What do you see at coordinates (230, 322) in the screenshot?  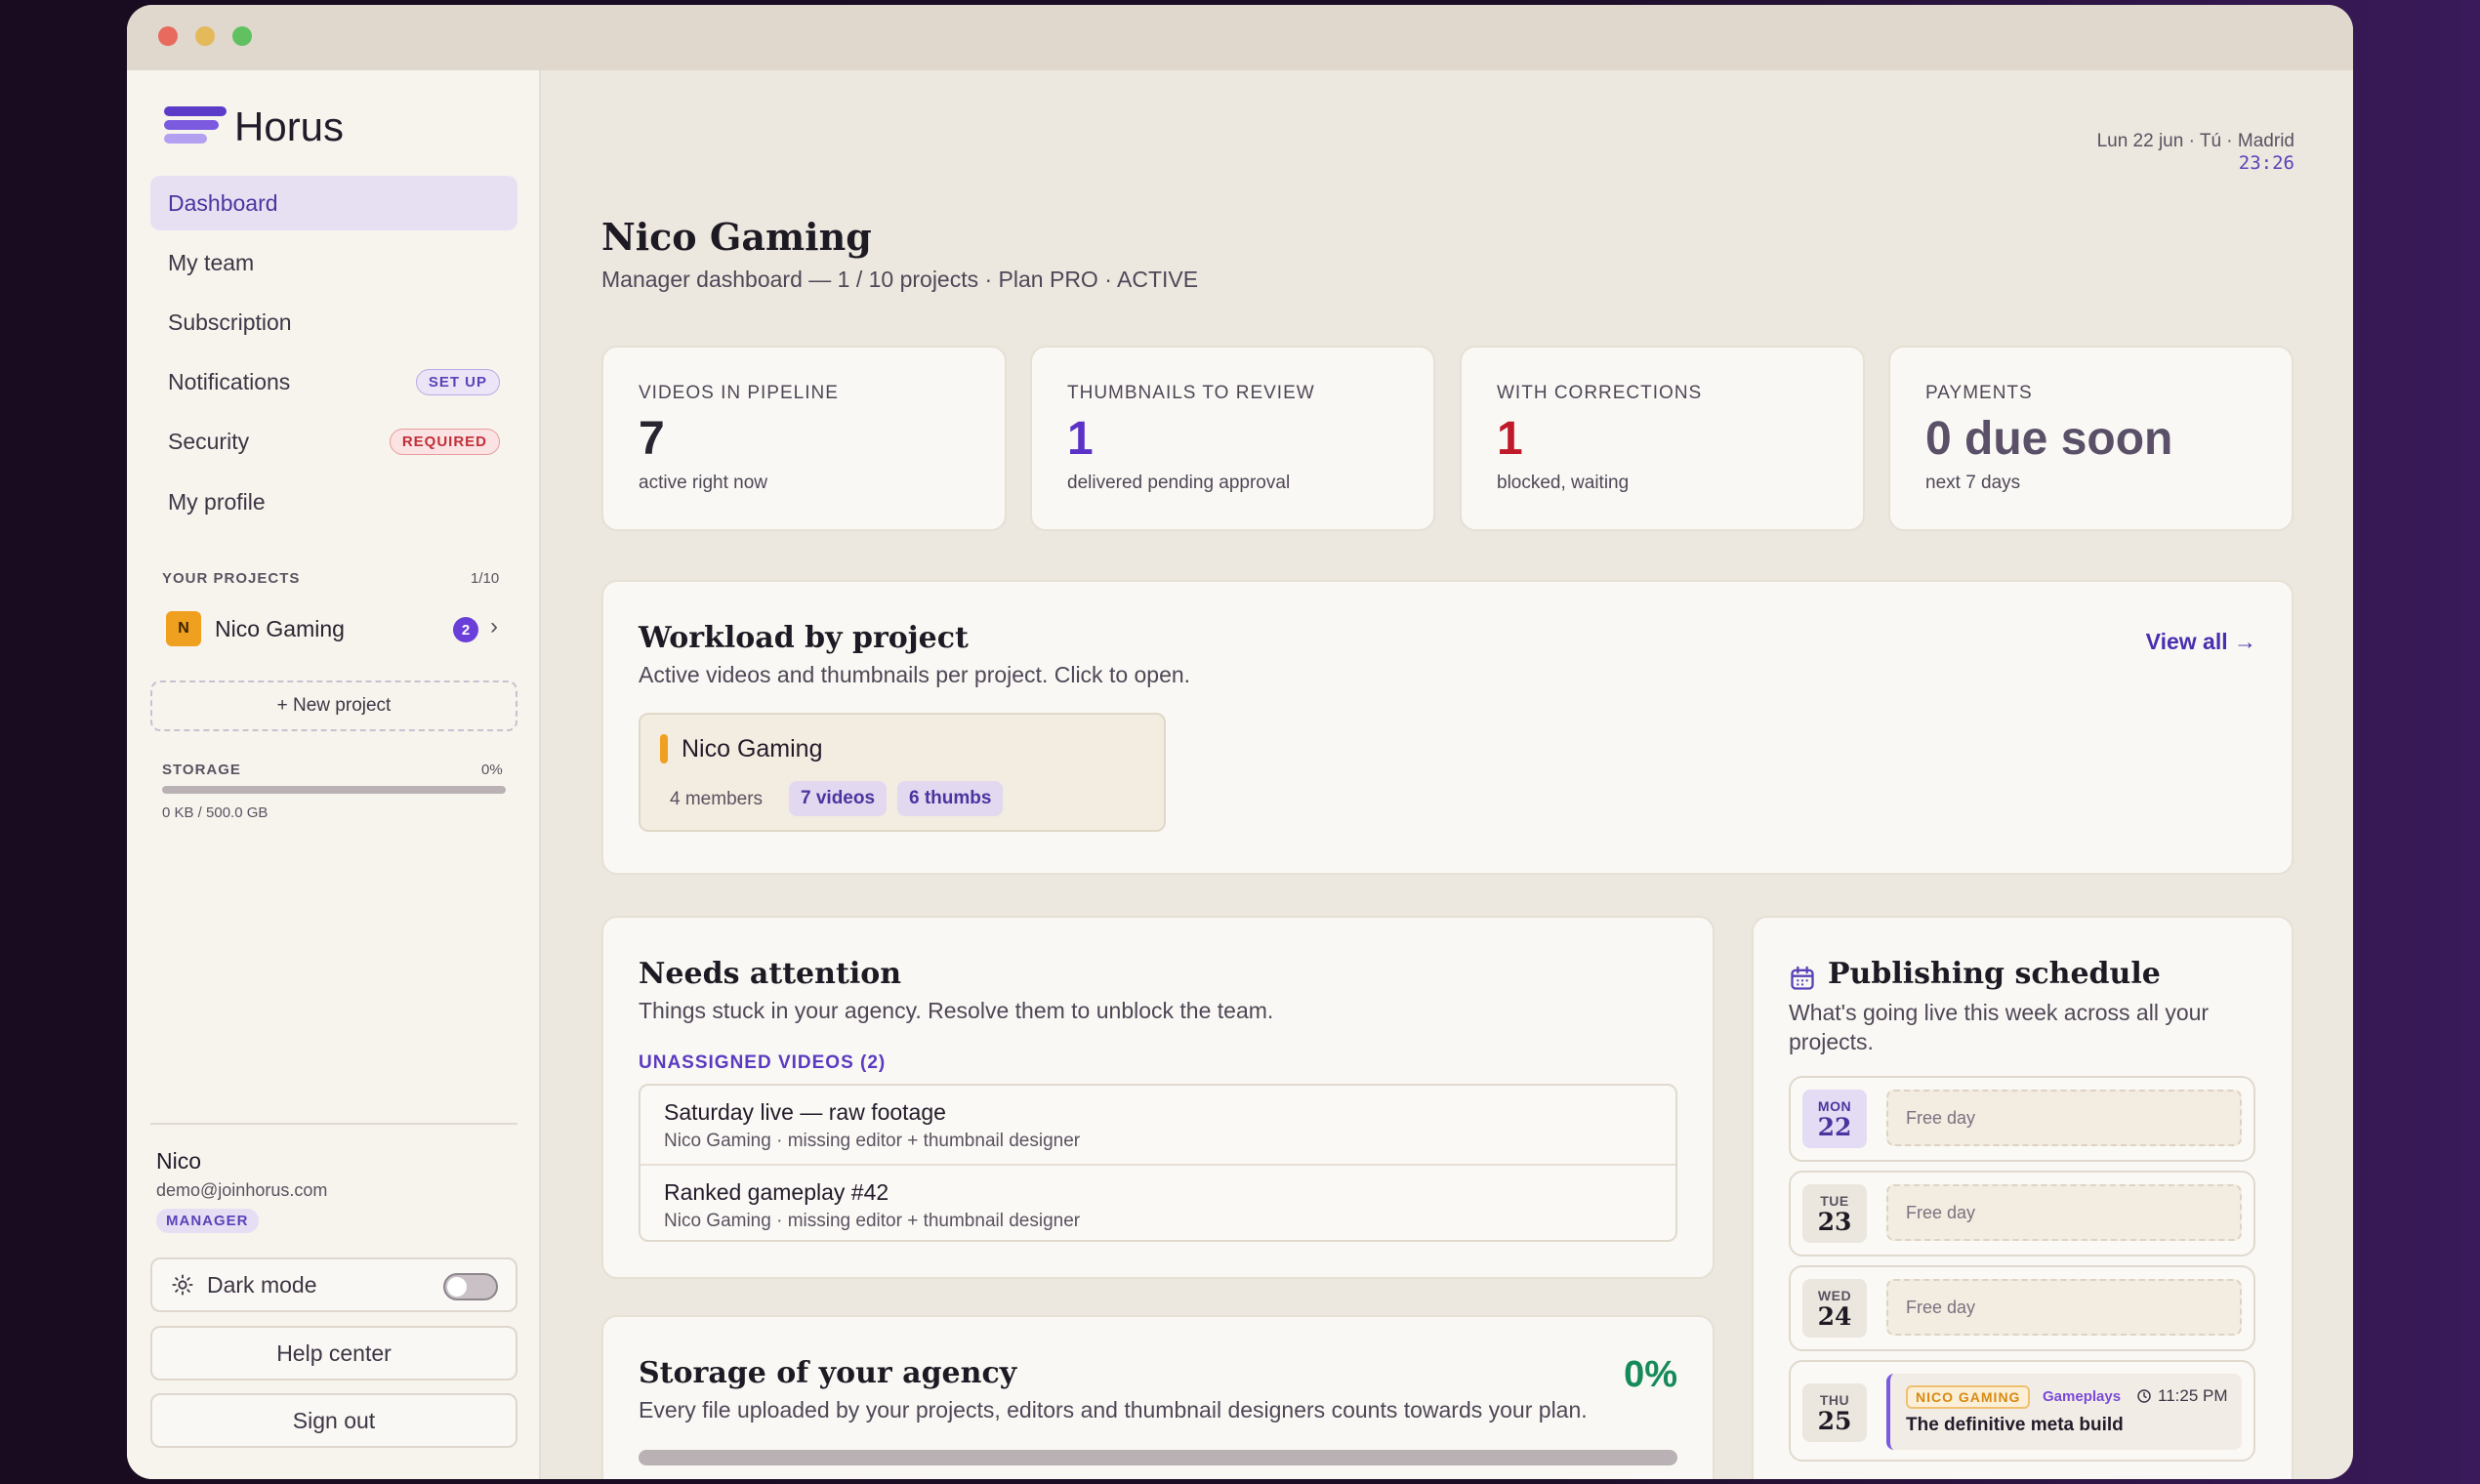 I see `sidebar-item-label: Subscription` at bounding box center [230, 322].